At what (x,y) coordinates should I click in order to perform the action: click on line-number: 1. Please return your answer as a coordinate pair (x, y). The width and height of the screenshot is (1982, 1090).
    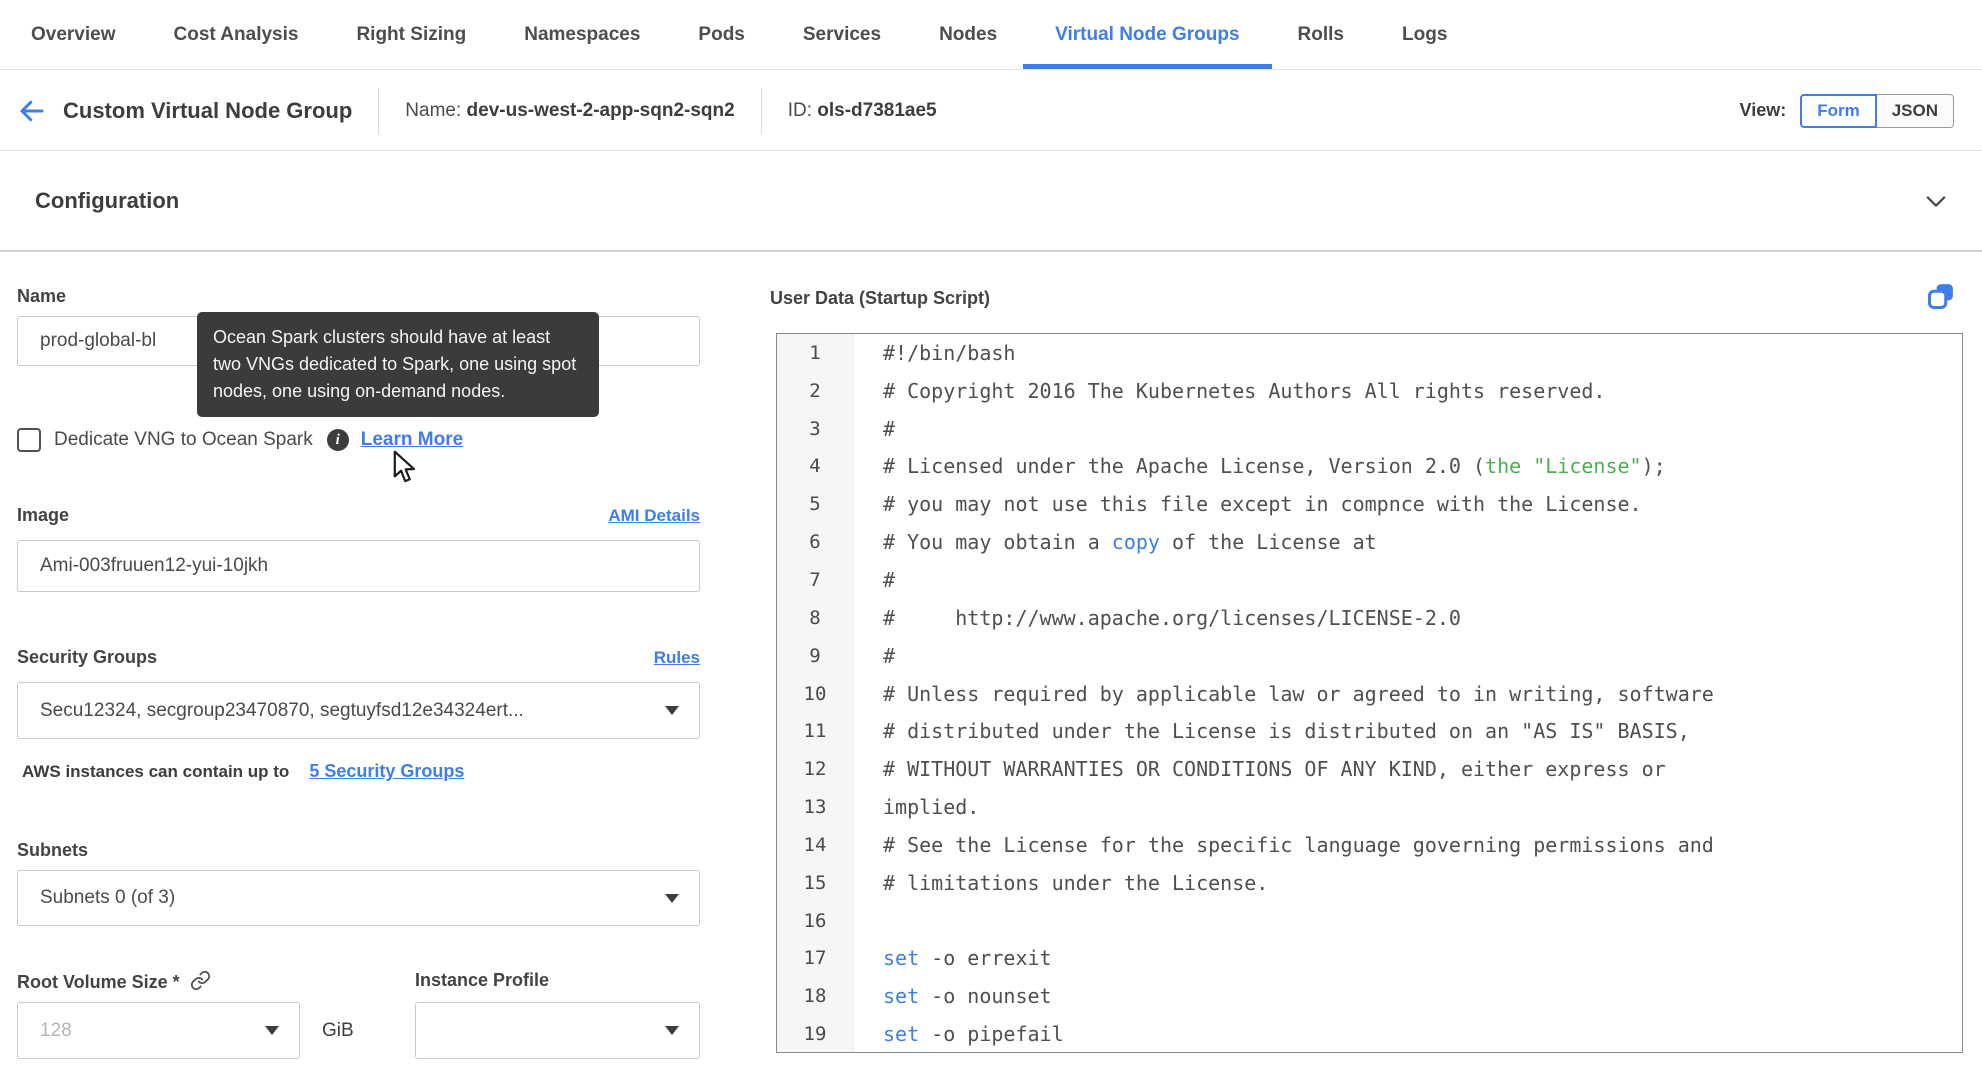
    Looking at the image, I should click on (815, 352).